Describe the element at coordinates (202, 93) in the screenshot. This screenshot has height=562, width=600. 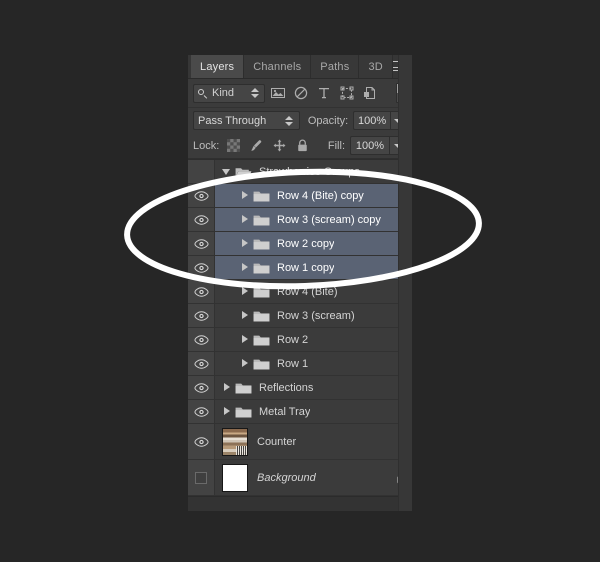
I see `search-icon` at that location.